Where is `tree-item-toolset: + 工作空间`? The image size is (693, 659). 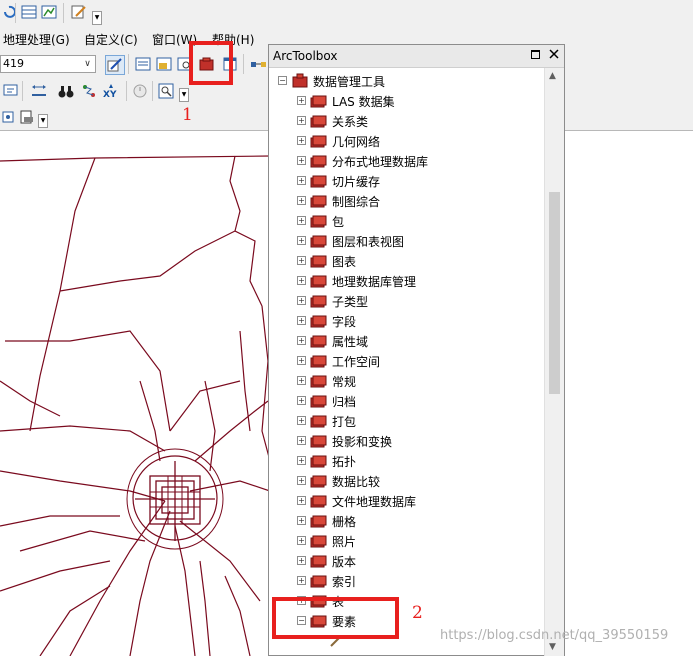
tree-item-toolset: + 工作空间 is located at coordinates (404, 361).